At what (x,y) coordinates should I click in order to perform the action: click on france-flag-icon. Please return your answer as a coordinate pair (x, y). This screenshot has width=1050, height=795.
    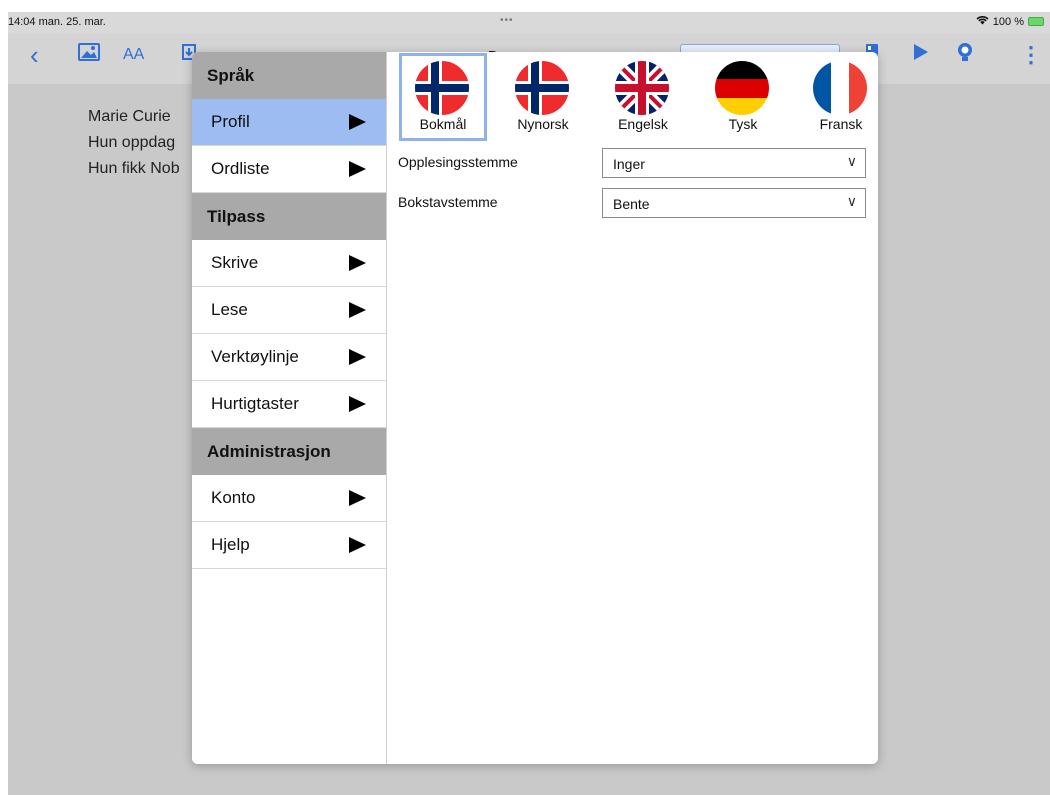
    Looking at the image, I should click on (840, 88).